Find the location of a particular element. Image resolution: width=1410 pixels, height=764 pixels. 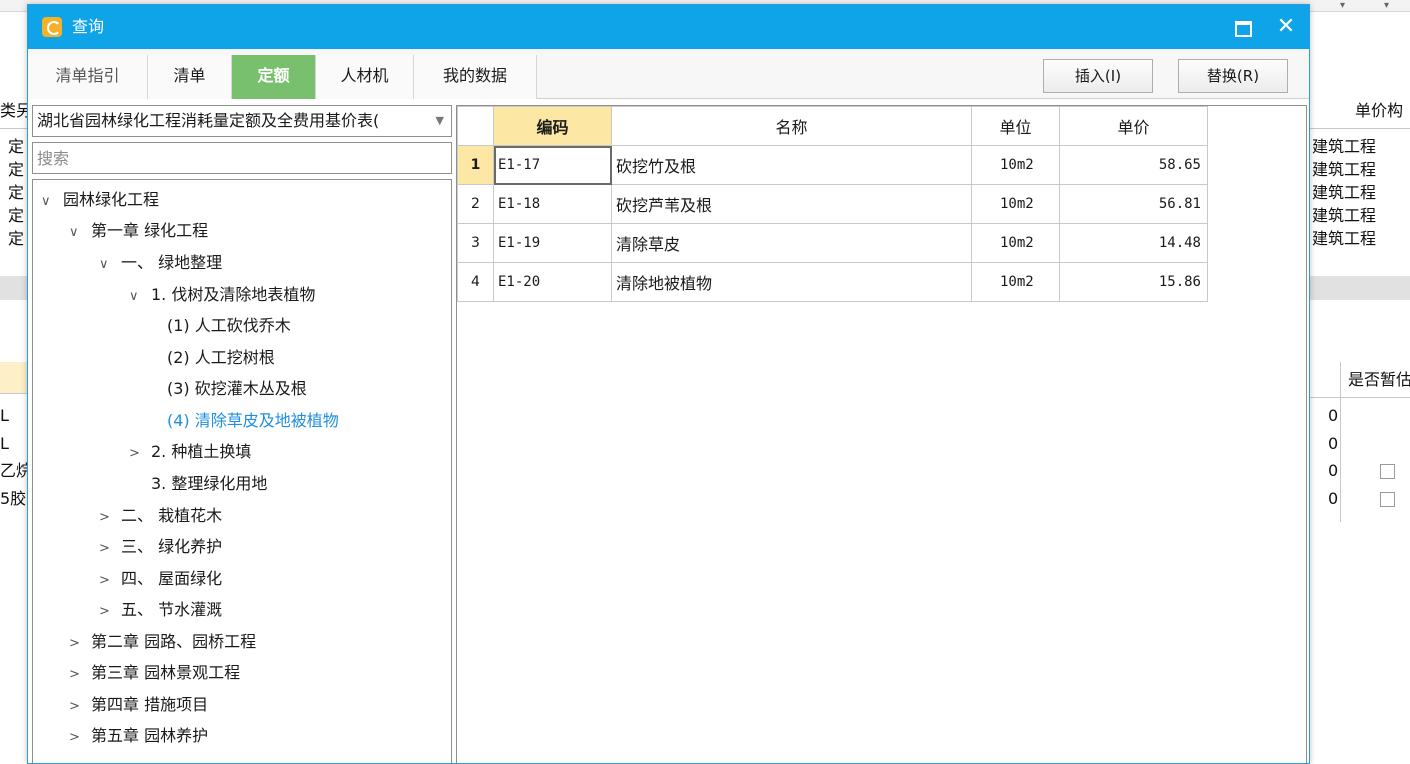

cell-price: 14.48 is located at coordinates (1133, 243).